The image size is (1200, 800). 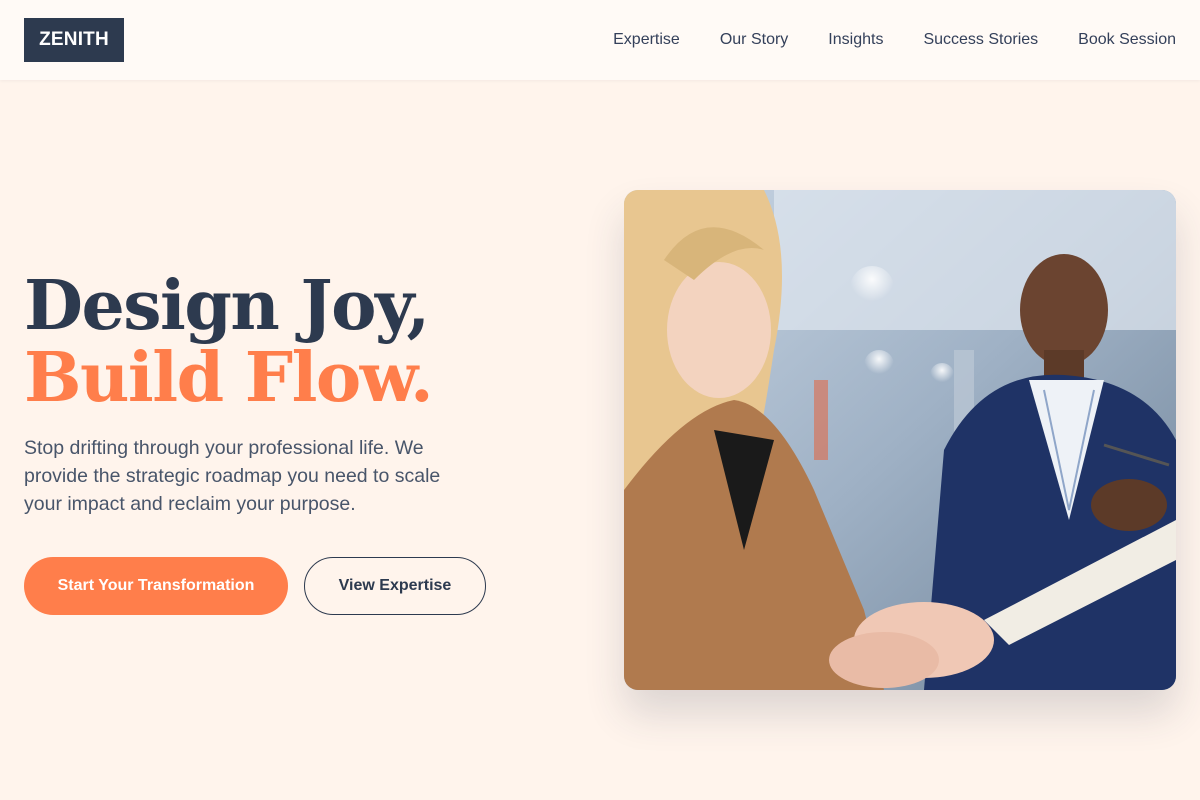 I want to click on nav-insights: Insights, so click(x=855, y=40).